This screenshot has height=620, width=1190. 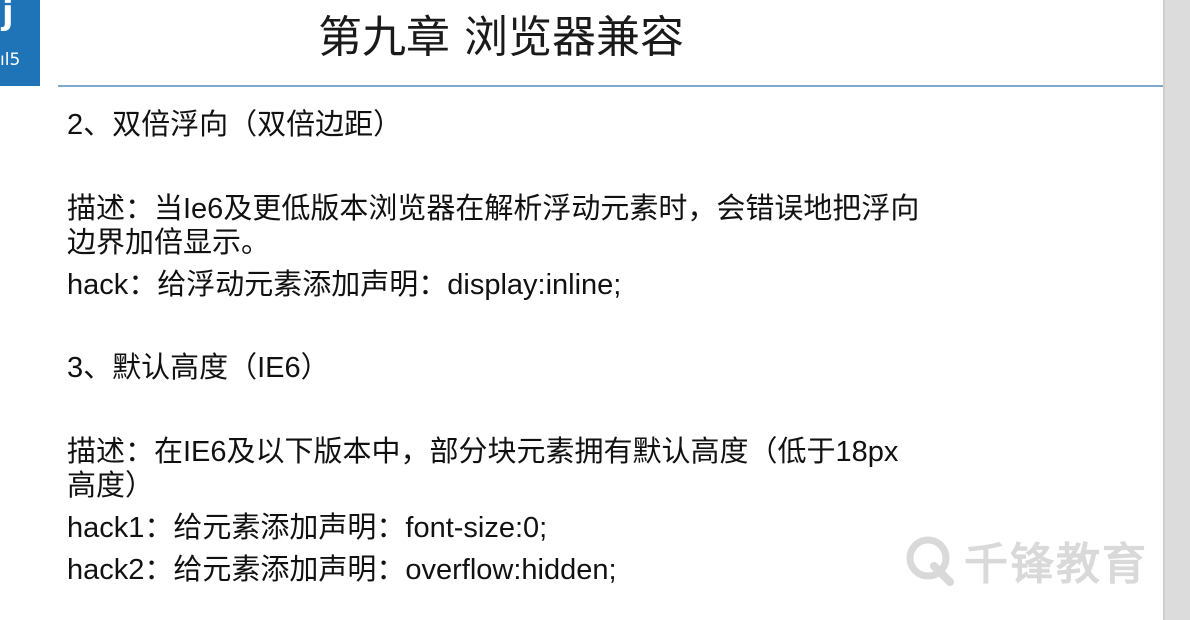 I want to click on logo-text: ıl5, so click(x=10, y=60).